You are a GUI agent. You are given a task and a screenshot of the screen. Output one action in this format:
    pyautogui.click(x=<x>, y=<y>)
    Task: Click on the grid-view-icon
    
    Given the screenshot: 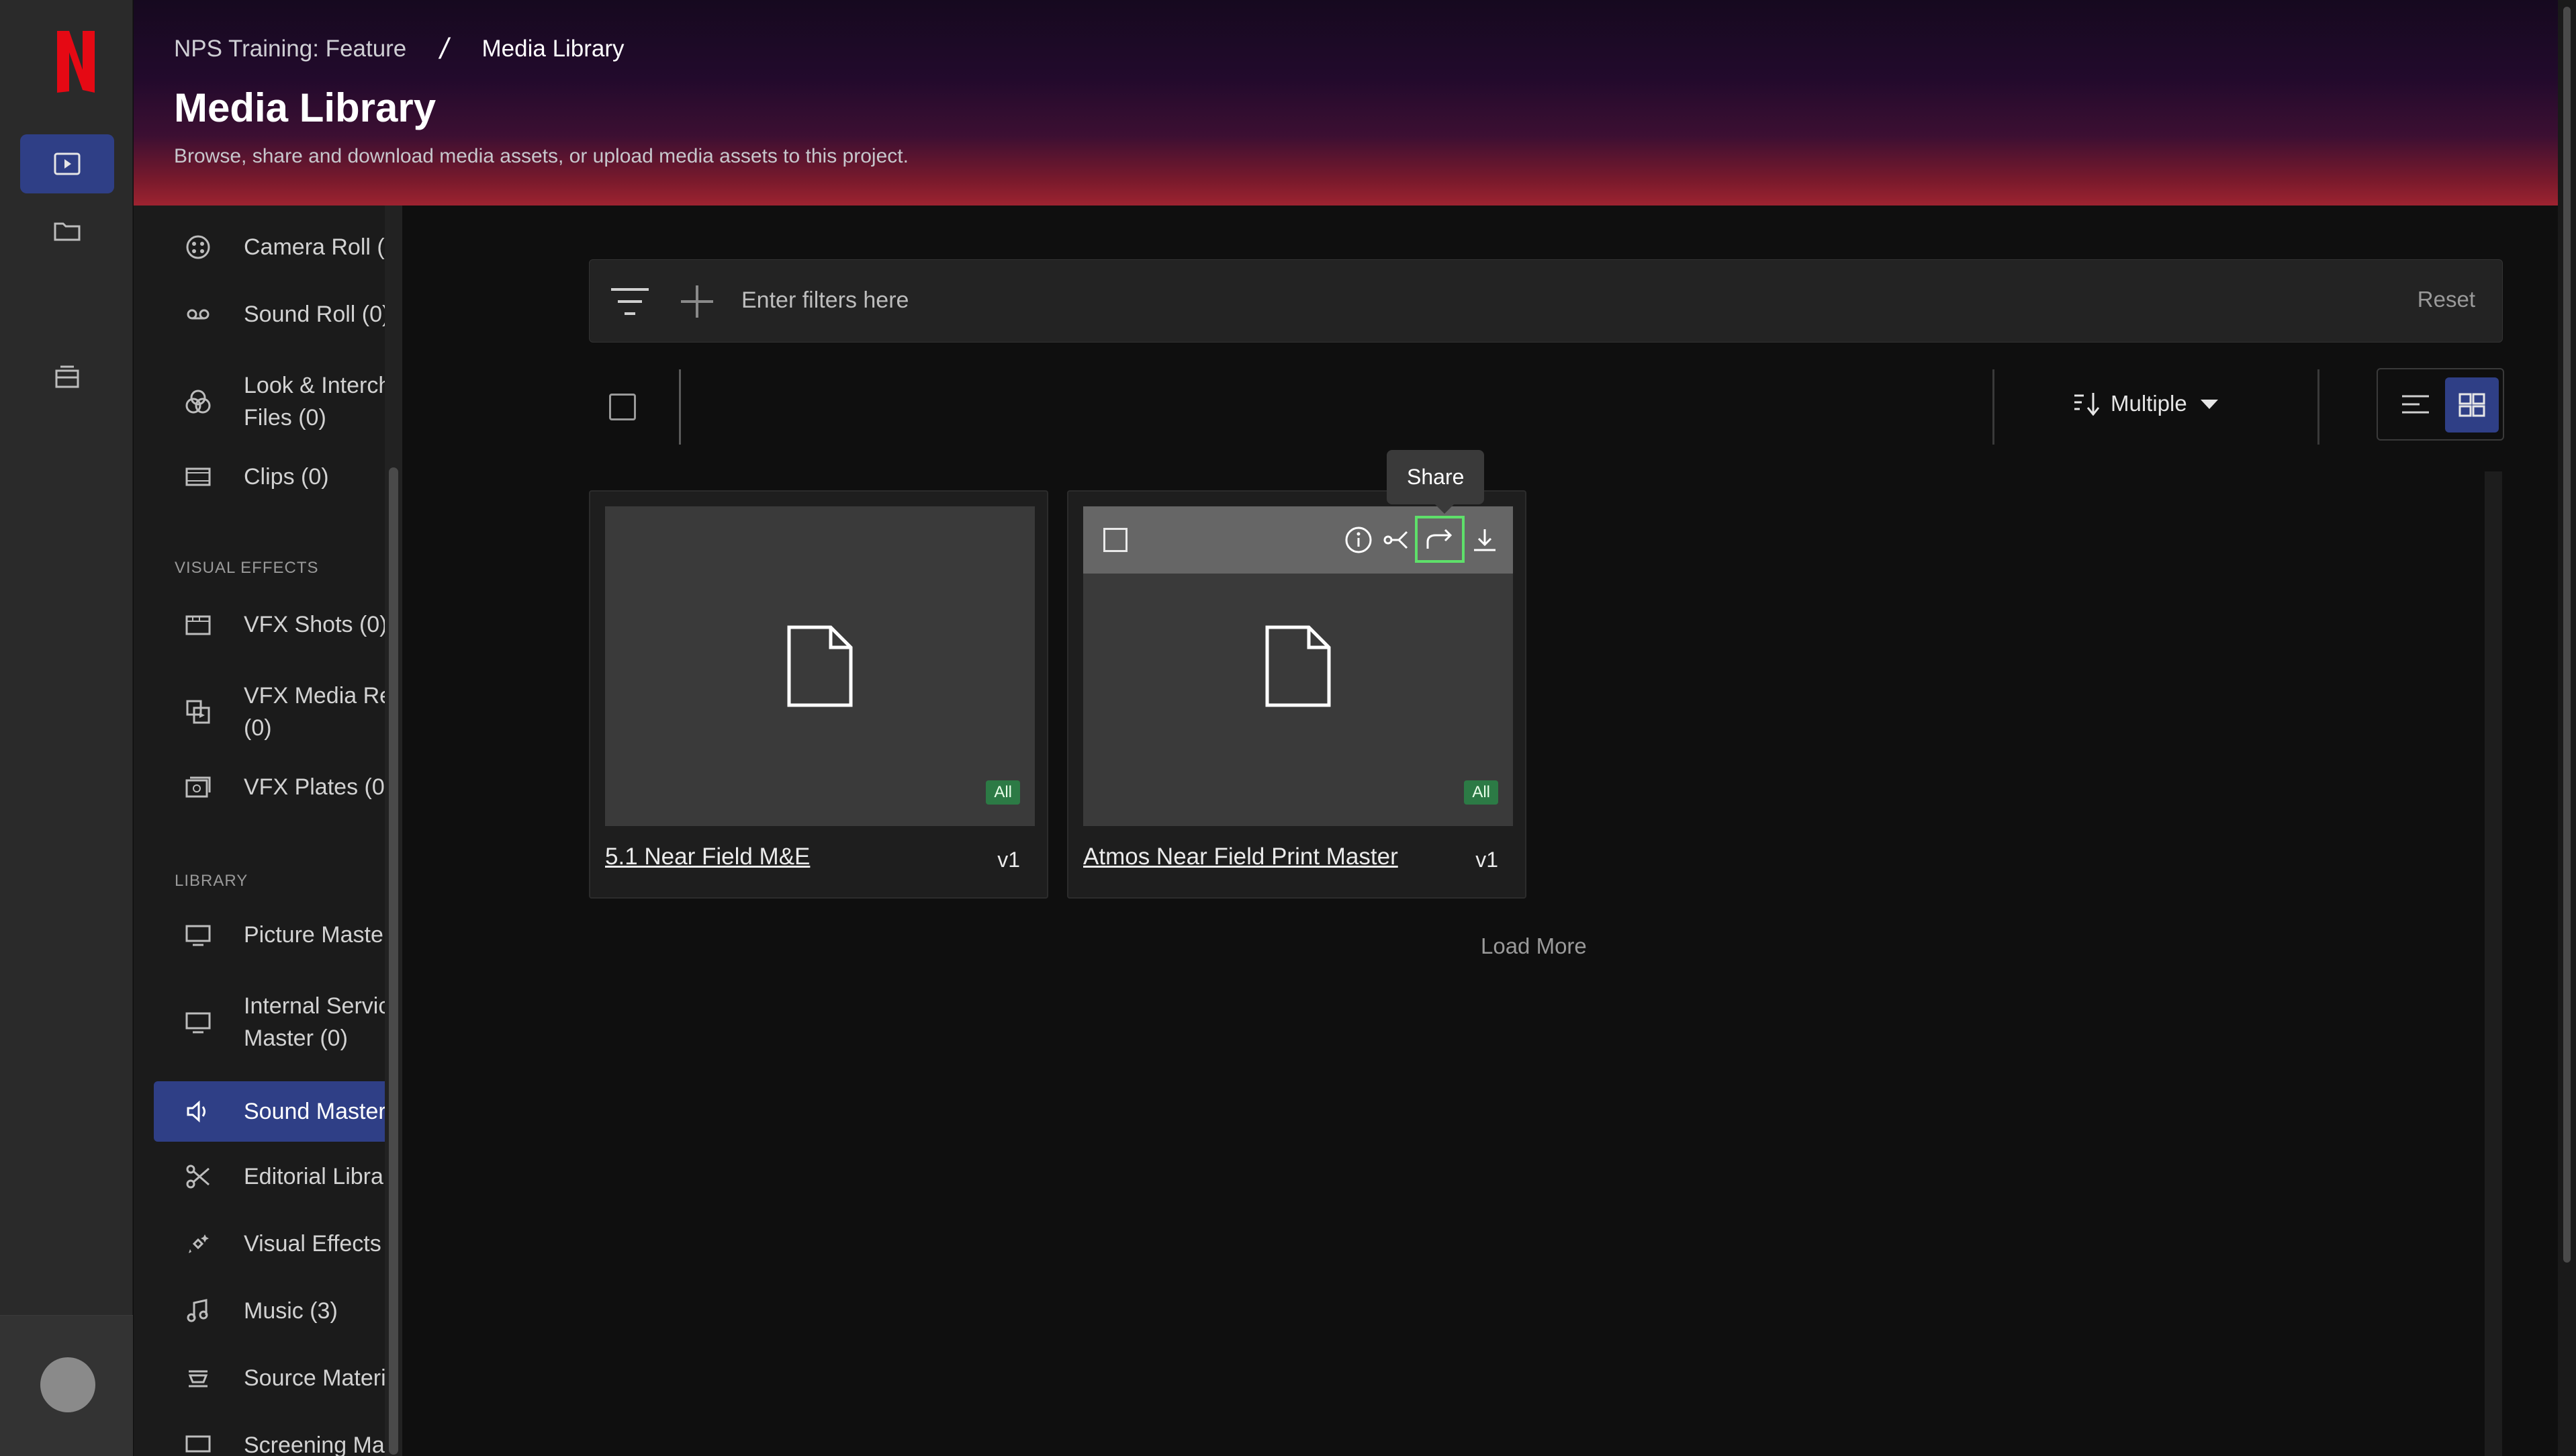 What is the action you would take?
    pyautogui.click(x=2471, y=405)
    